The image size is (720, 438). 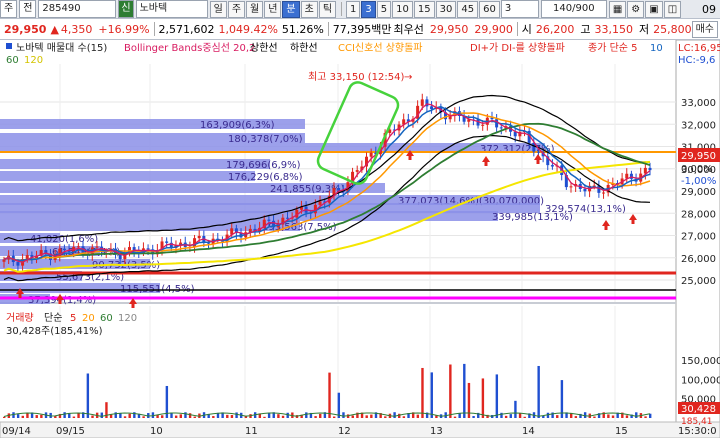 I want to click on tab-week: 주, so click(x=9, y=9).